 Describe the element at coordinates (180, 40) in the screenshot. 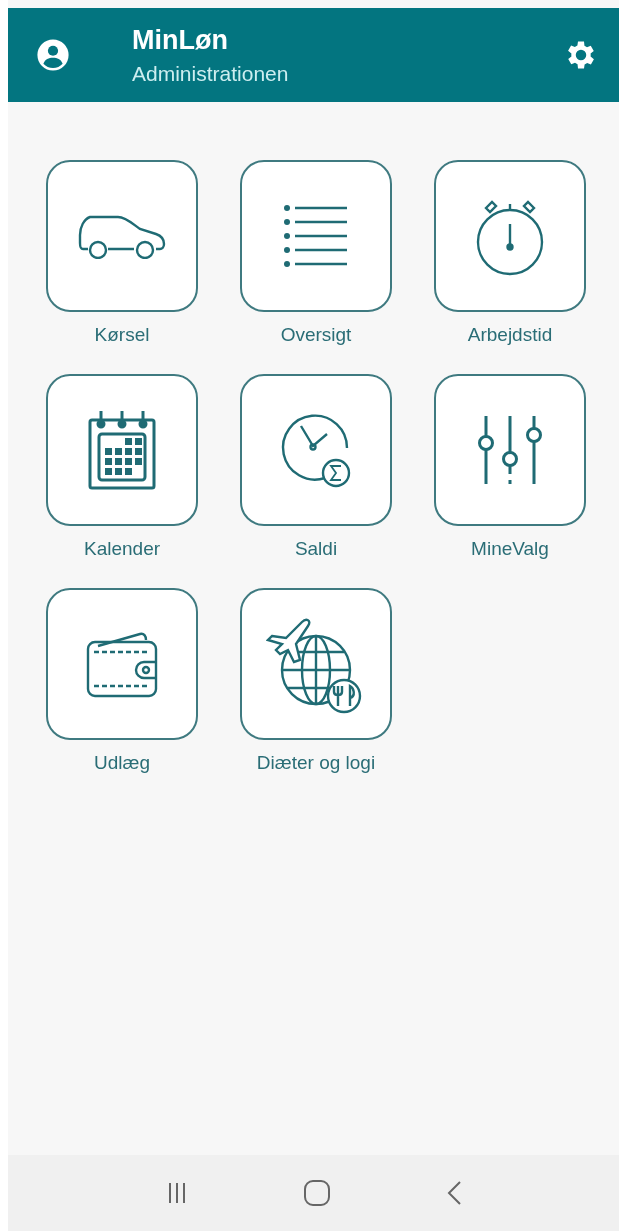

I see `app-title: MinLøn` at that location.